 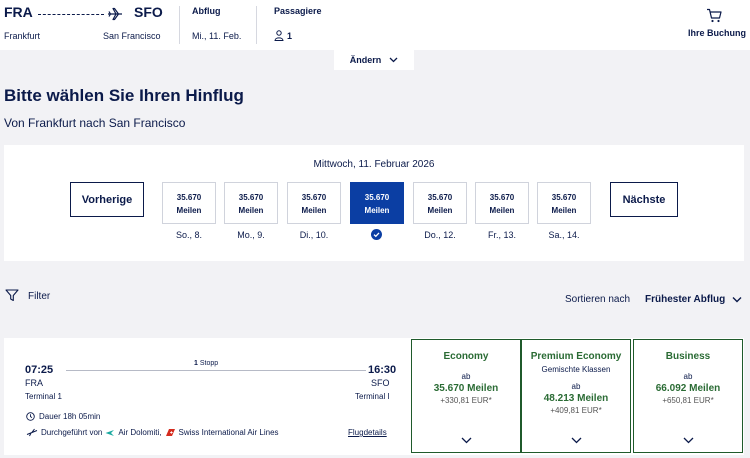 I want to click on arrival-airport: SFO, so click(x=380, y=383).